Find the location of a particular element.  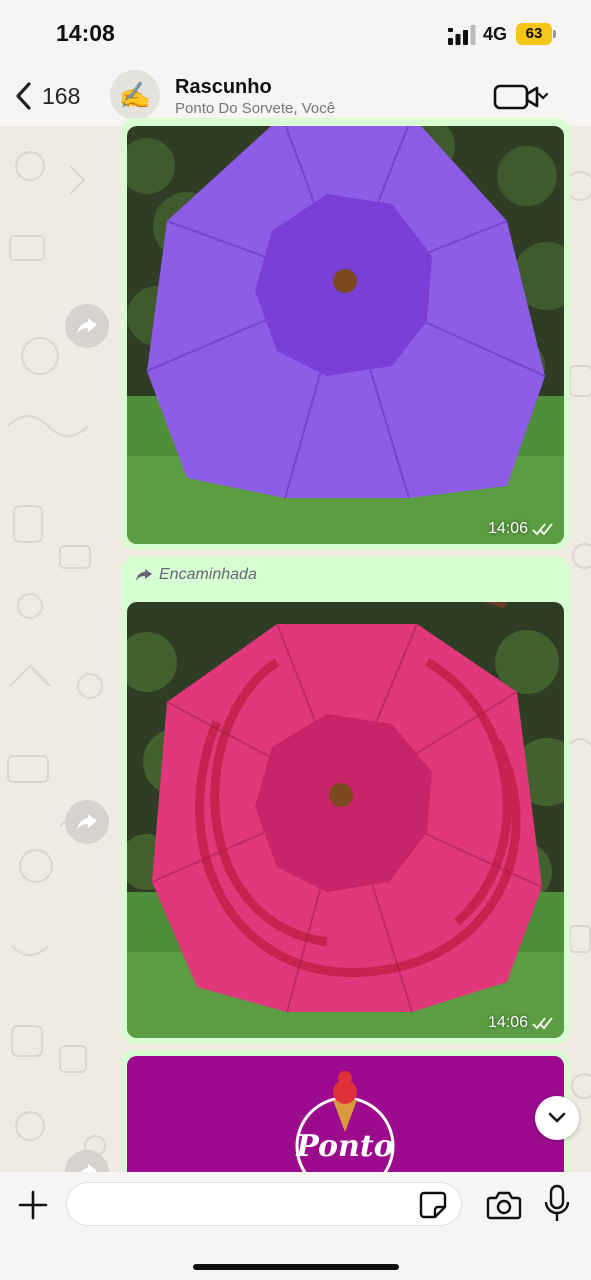

avatar: ✍️ is located at coordinates (135, 95).